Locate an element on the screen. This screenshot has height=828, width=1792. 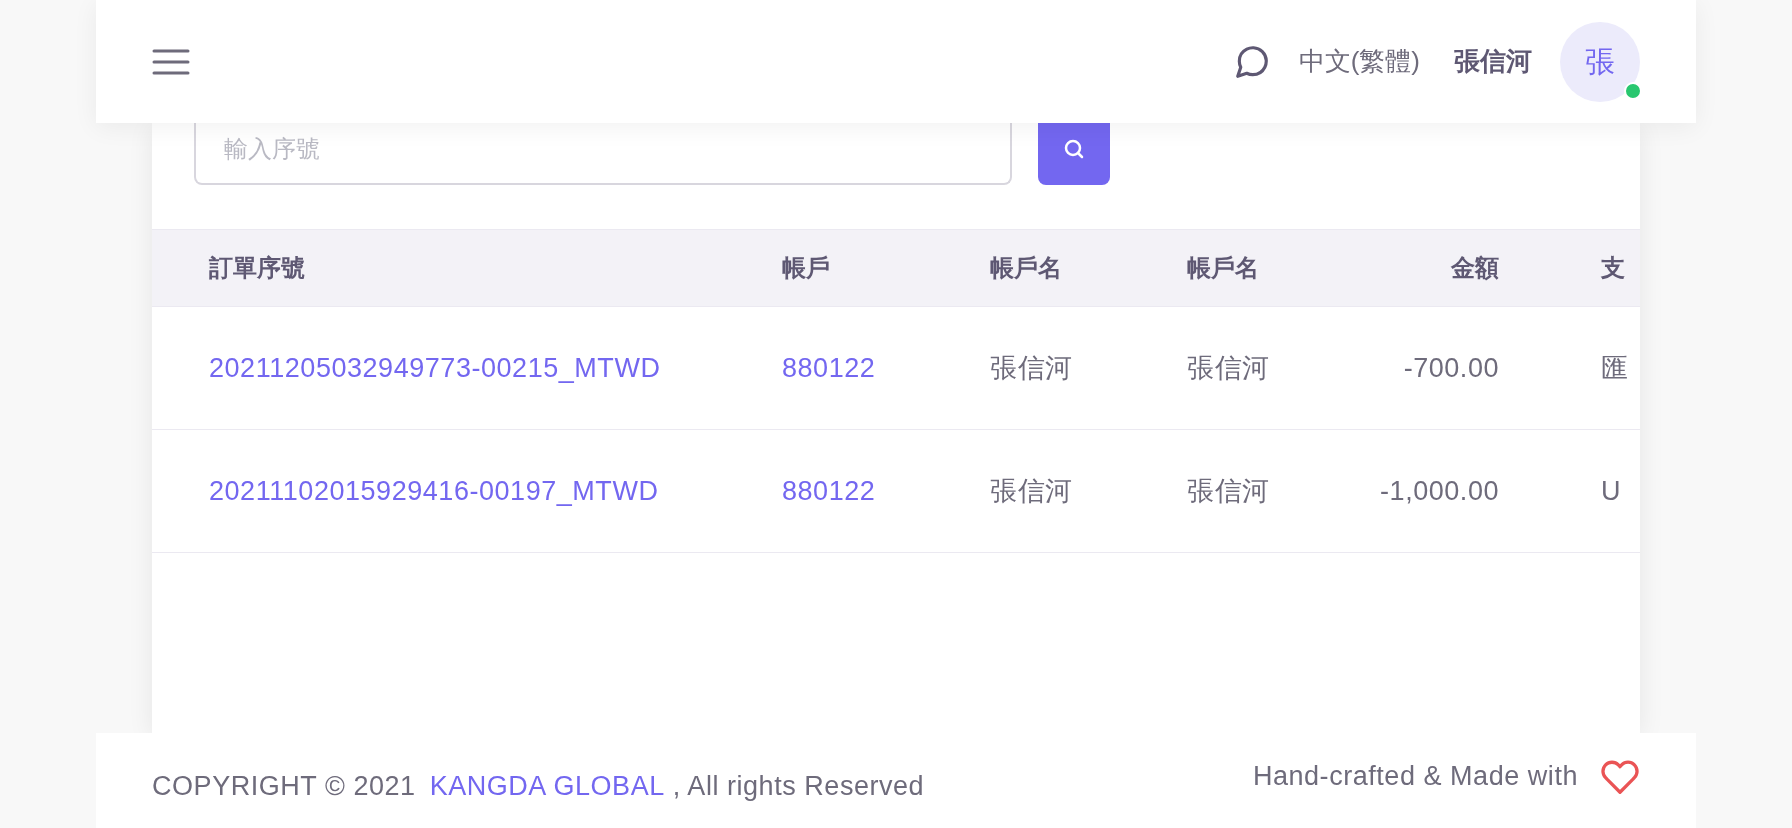
heart-icon is located at coordinates (1620, 776).